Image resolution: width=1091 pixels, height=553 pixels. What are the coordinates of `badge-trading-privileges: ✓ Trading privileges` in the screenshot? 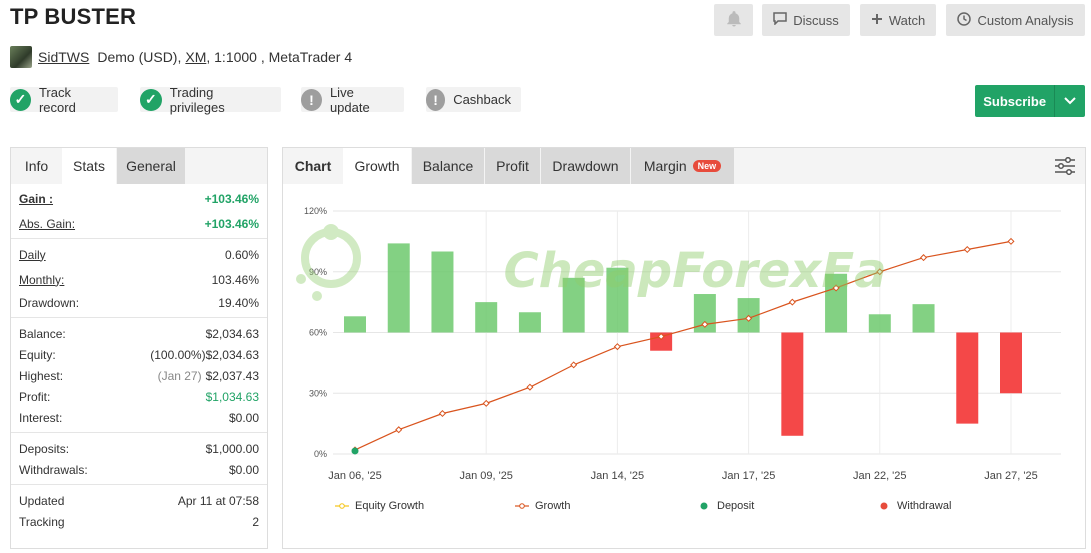 It's located at (210, 99).